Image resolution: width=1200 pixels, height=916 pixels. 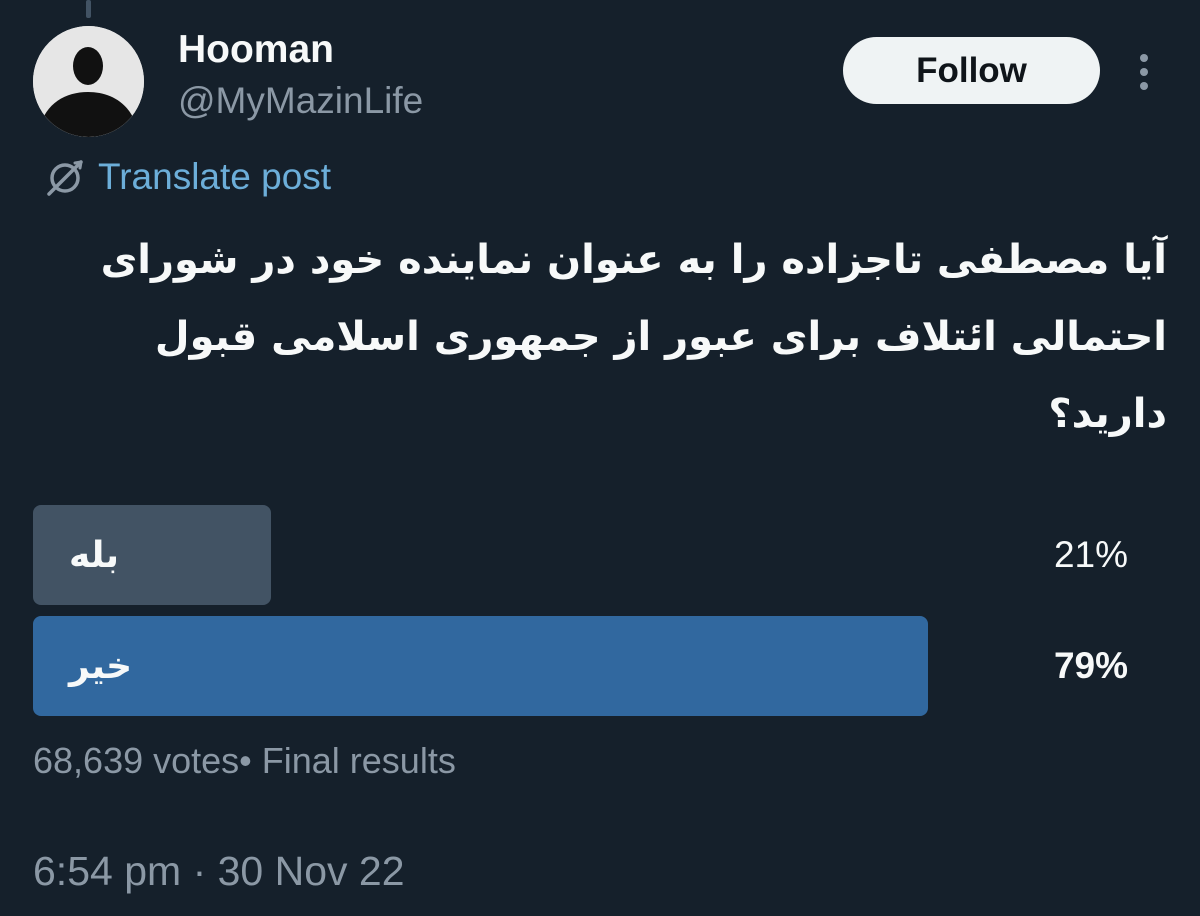 What do you see at coordinates (88, 9) in the screenshot?
I see `thread-connector-line` at bounding box center [88, 9].